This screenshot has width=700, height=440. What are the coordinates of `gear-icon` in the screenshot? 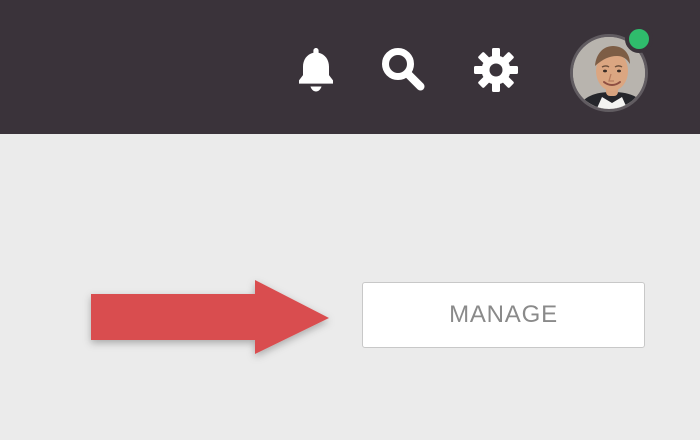 It's located at (496, 70).